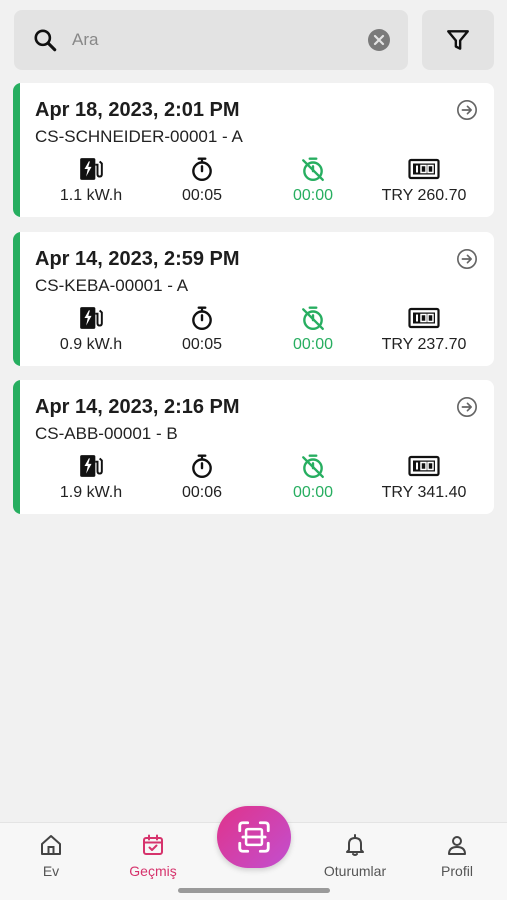 This screenshot has height=900, width=507. Describe the element at coordinates (457, 871) in the screenshot. I see `nav-label: Profil` at that location.